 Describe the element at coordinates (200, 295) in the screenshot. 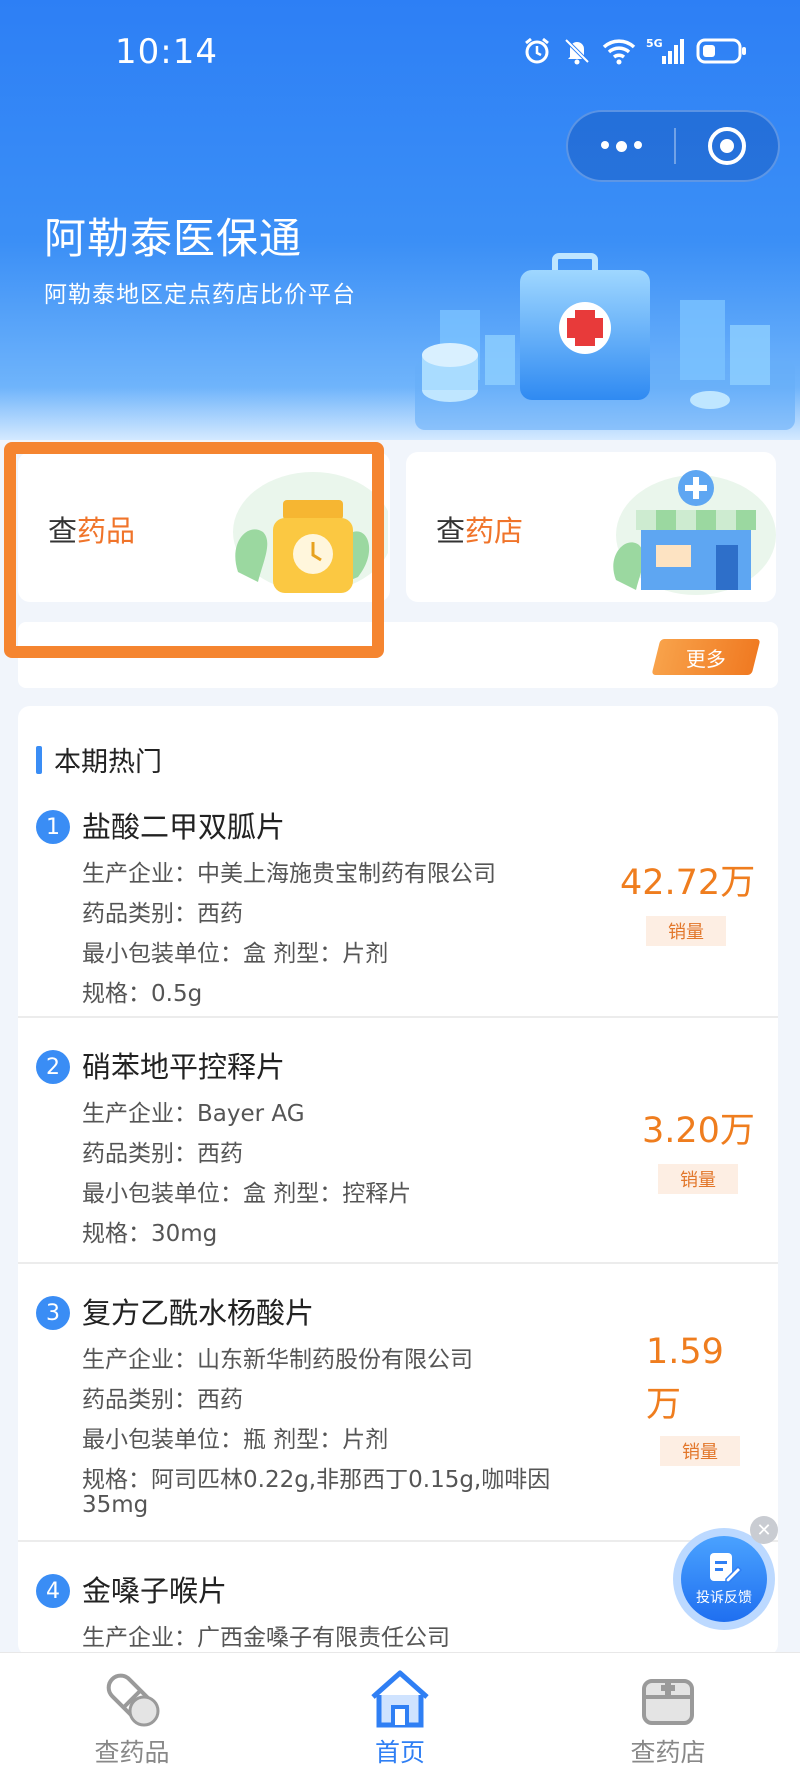

I see `app-subtitle: 阿勒泰地区定点药店比价平台` at that location.